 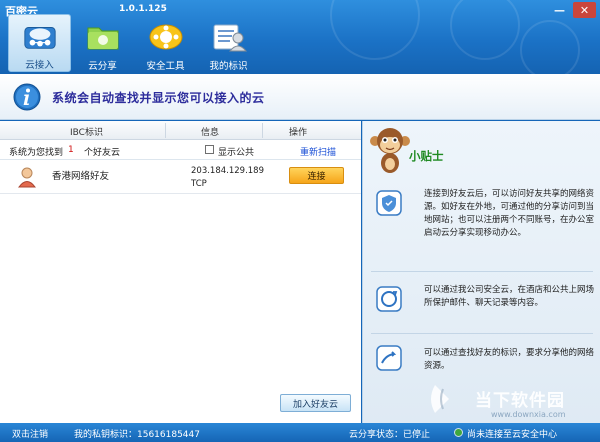 I want to click on share-hand-icon, so click(x=389, y=358).